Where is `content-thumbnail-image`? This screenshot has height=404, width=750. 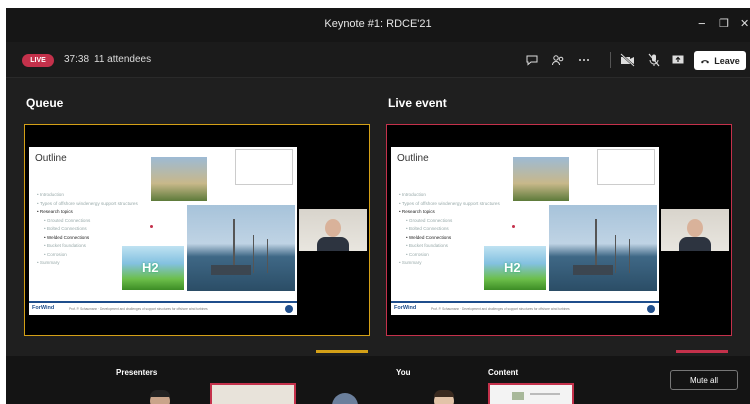 content-thumbnail-image is located at coordinates (518, 396).